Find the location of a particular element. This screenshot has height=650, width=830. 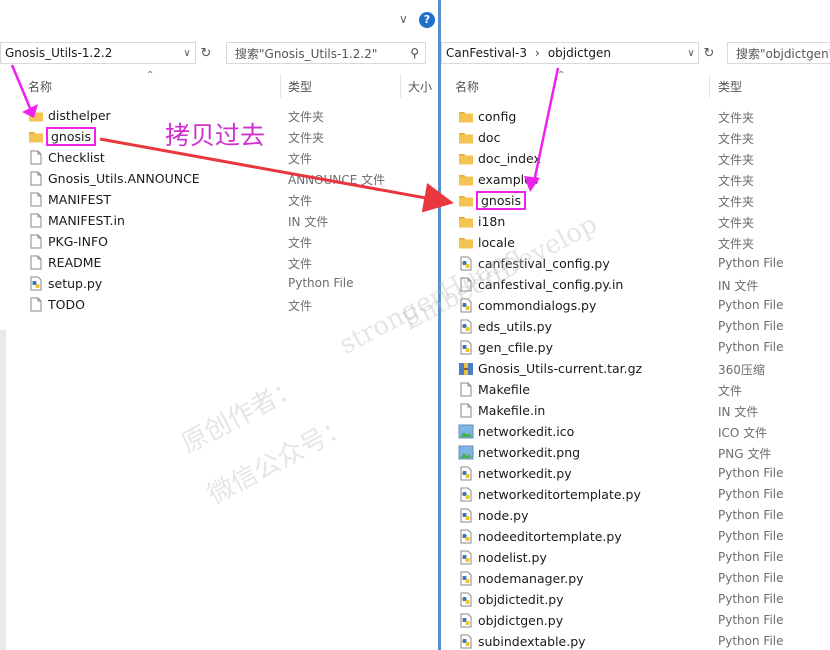

file-row: README 文件 is located at coordinates (219, 262).